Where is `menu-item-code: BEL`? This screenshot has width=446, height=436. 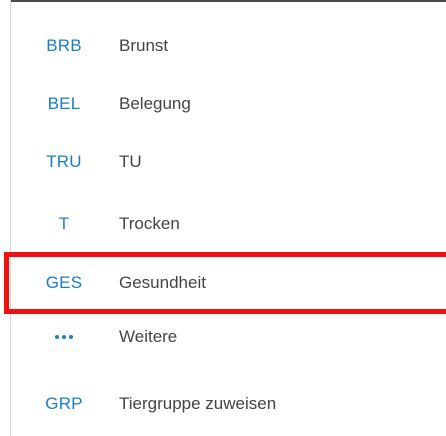
menu-item-code: BEL is located at coordinates (64, 103).